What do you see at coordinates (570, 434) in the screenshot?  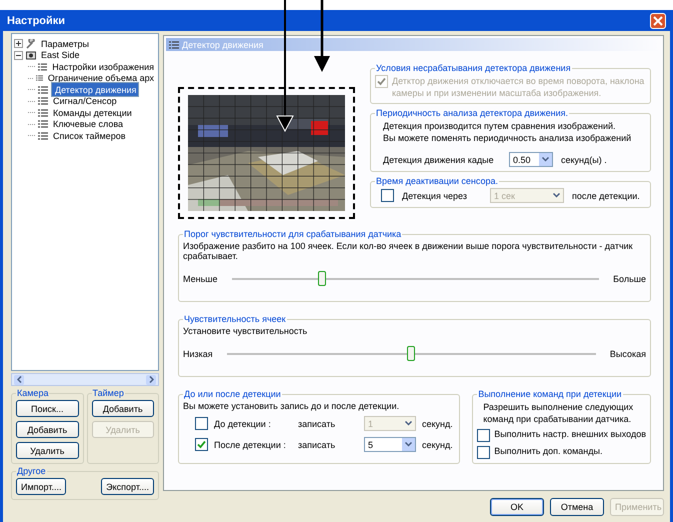 I see `checkbox-label: Выполнить настр. внешних выходов` at bounding box center [570, 434].